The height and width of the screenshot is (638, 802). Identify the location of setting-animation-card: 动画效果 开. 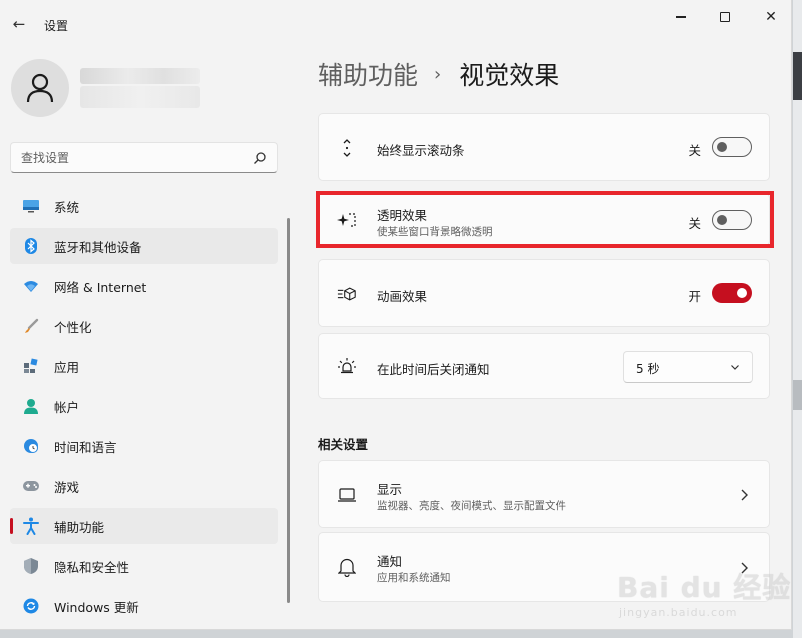
(544, 293).